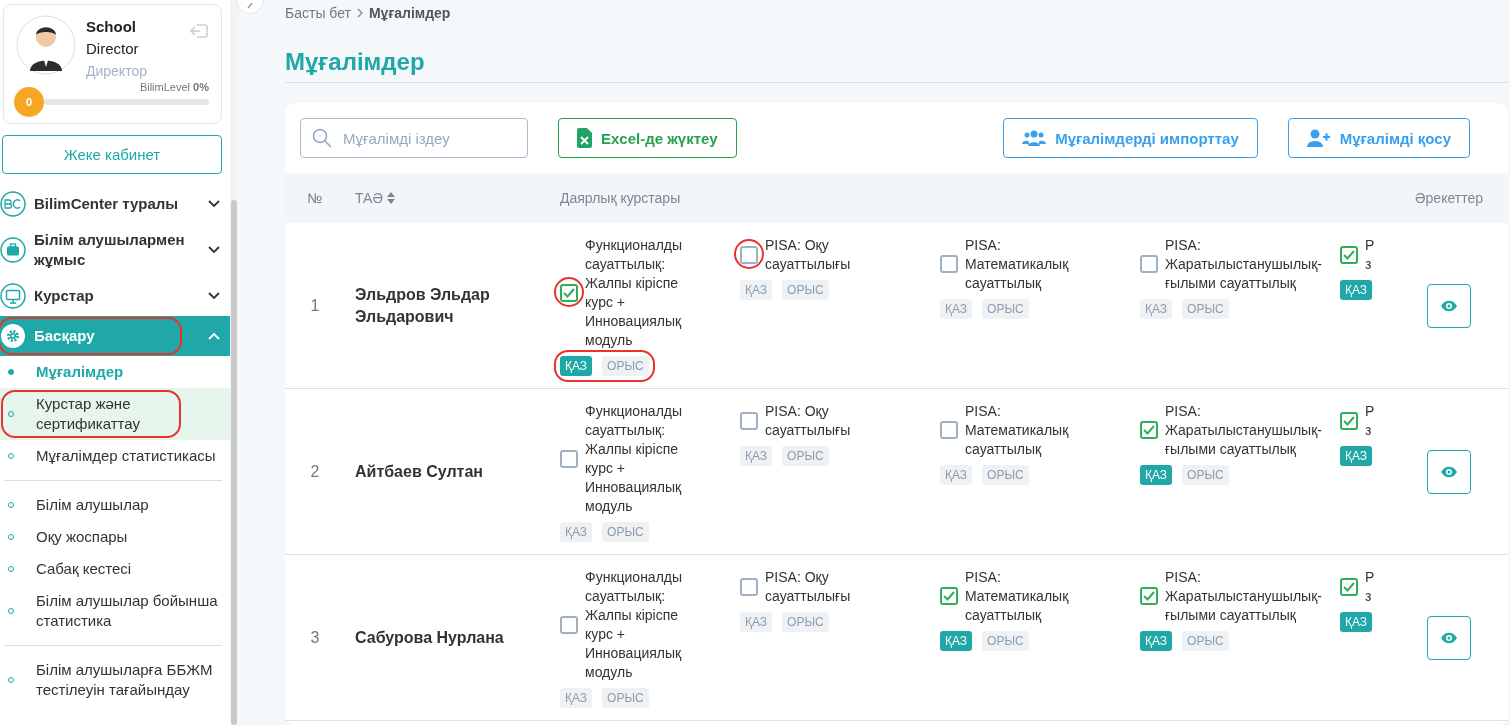 The image size is (1510, 725). I want to click on gear-icon, so click(13, 336).